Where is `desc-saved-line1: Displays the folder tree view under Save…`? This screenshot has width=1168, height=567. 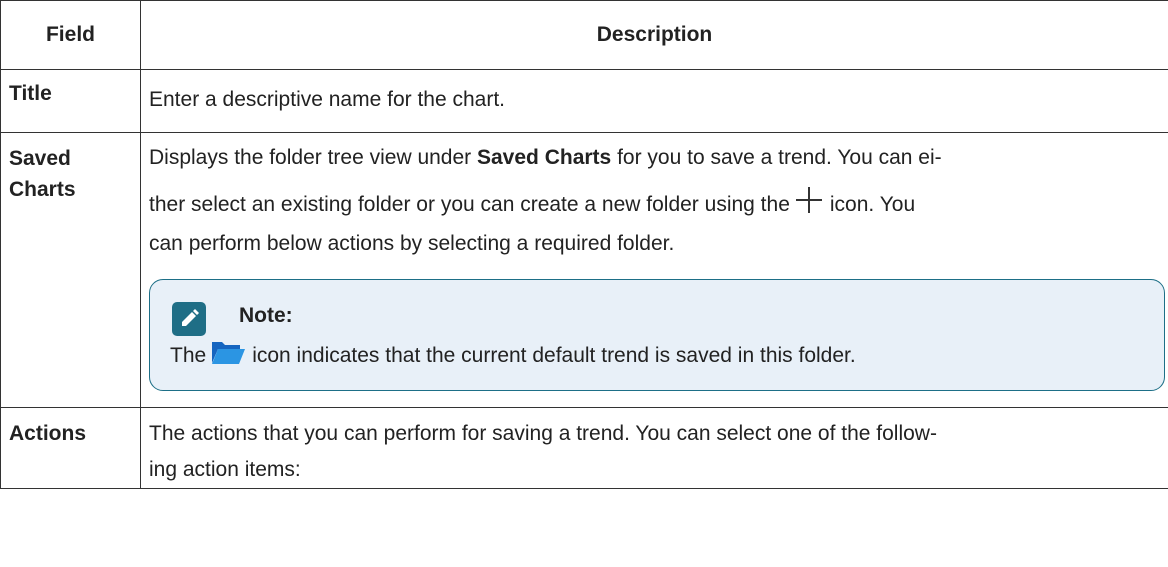
desc-saved-line1: Displays the folder tree view under Save… is located at coordinates (653, 158).